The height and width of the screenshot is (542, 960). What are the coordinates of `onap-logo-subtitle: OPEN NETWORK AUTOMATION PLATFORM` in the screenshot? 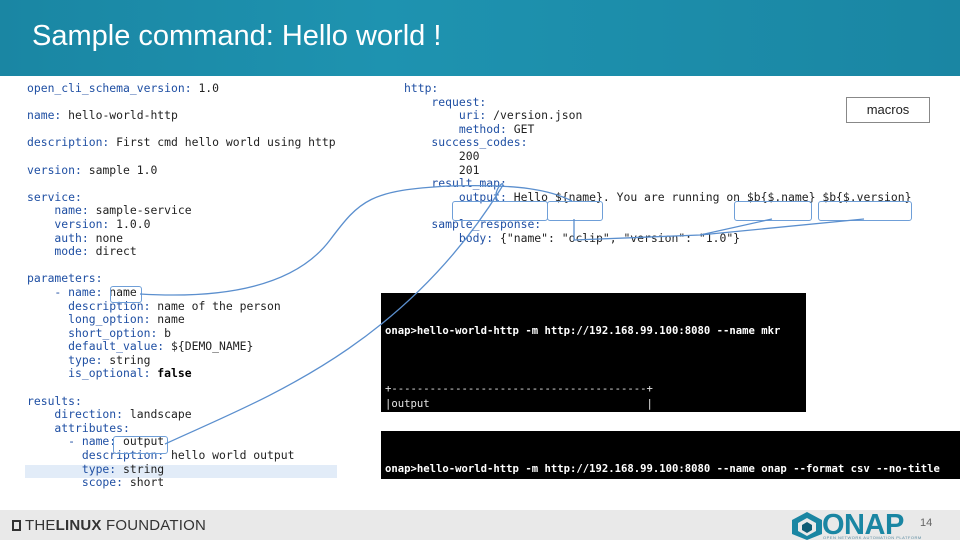 It's located at (872, 537).